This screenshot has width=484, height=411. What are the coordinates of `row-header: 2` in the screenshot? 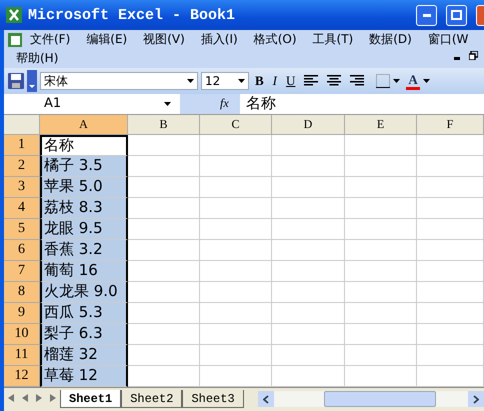 It's located at (22, 166).